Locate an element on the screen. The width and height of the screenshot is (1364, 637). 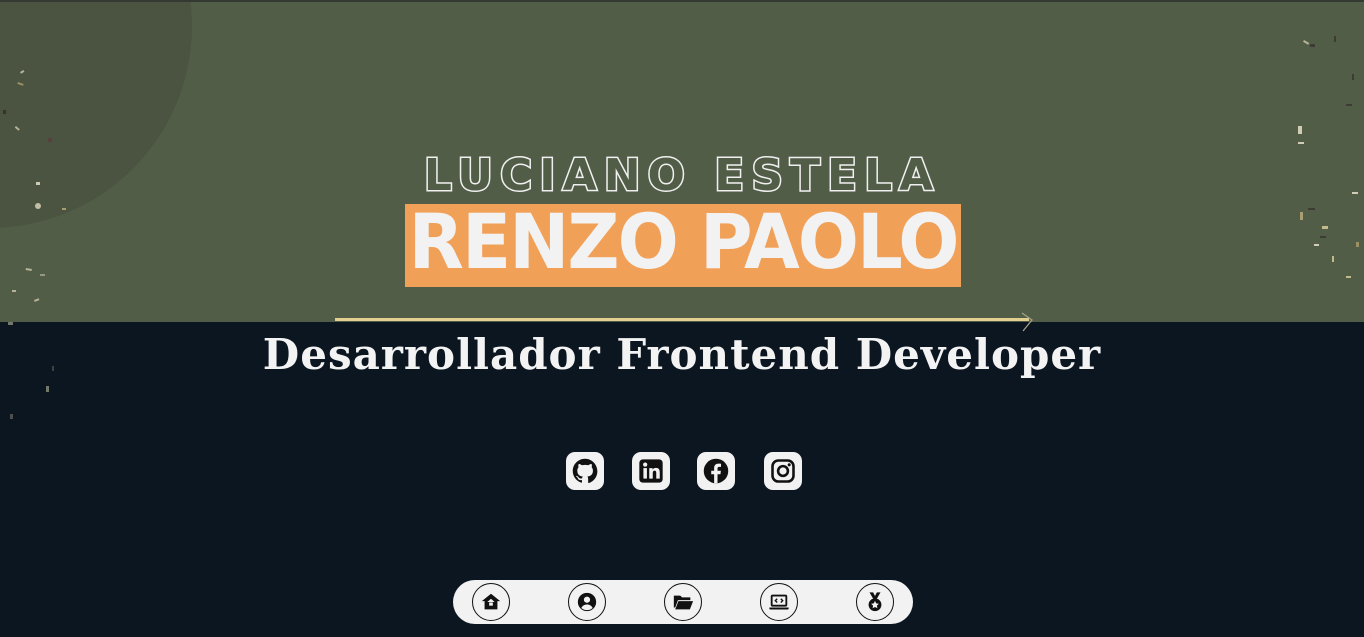
nav-home-button is located at coordinates (491, 602).